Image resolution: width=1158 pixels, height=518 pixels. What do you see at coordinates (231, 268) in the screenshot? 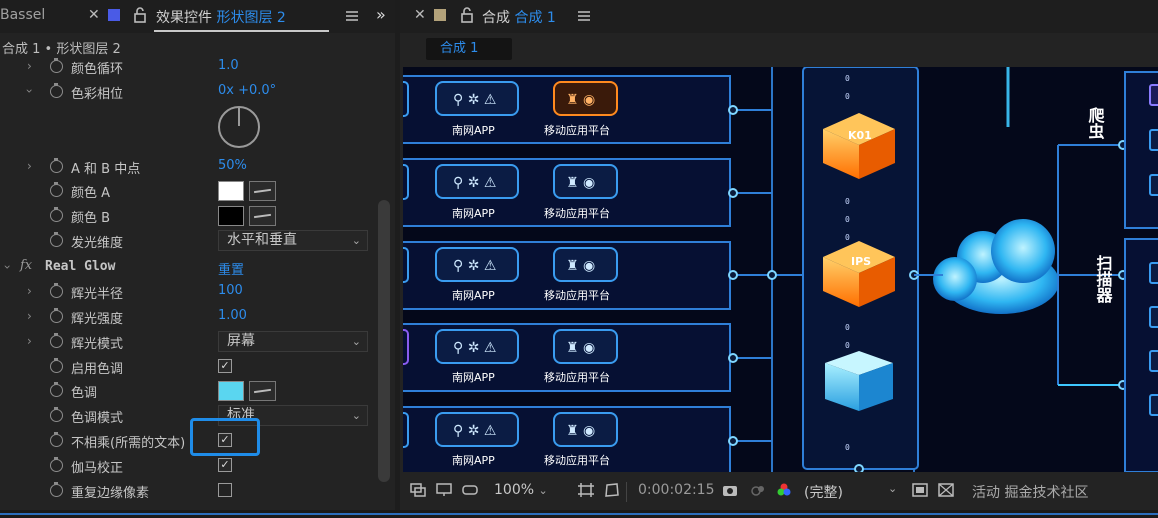
I see `reset-link: 重置` at bounding box center [231, 268].